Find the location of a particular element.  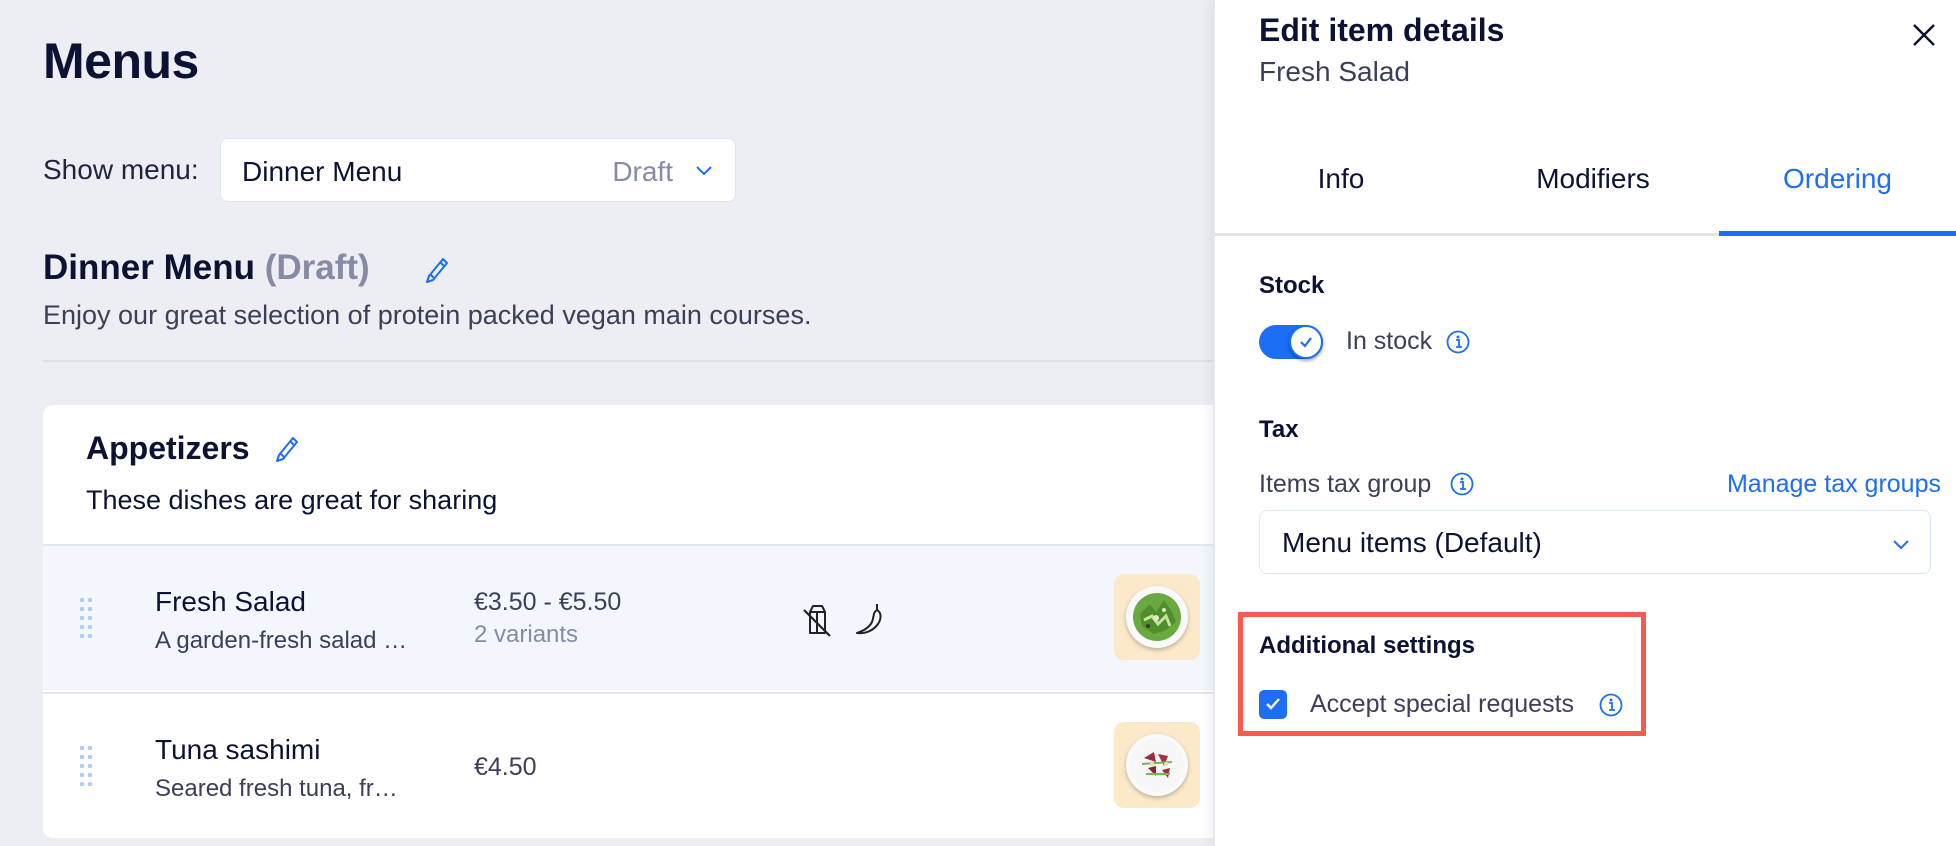

item-name: Tuna sashimi is located at coordinates (238, 749).